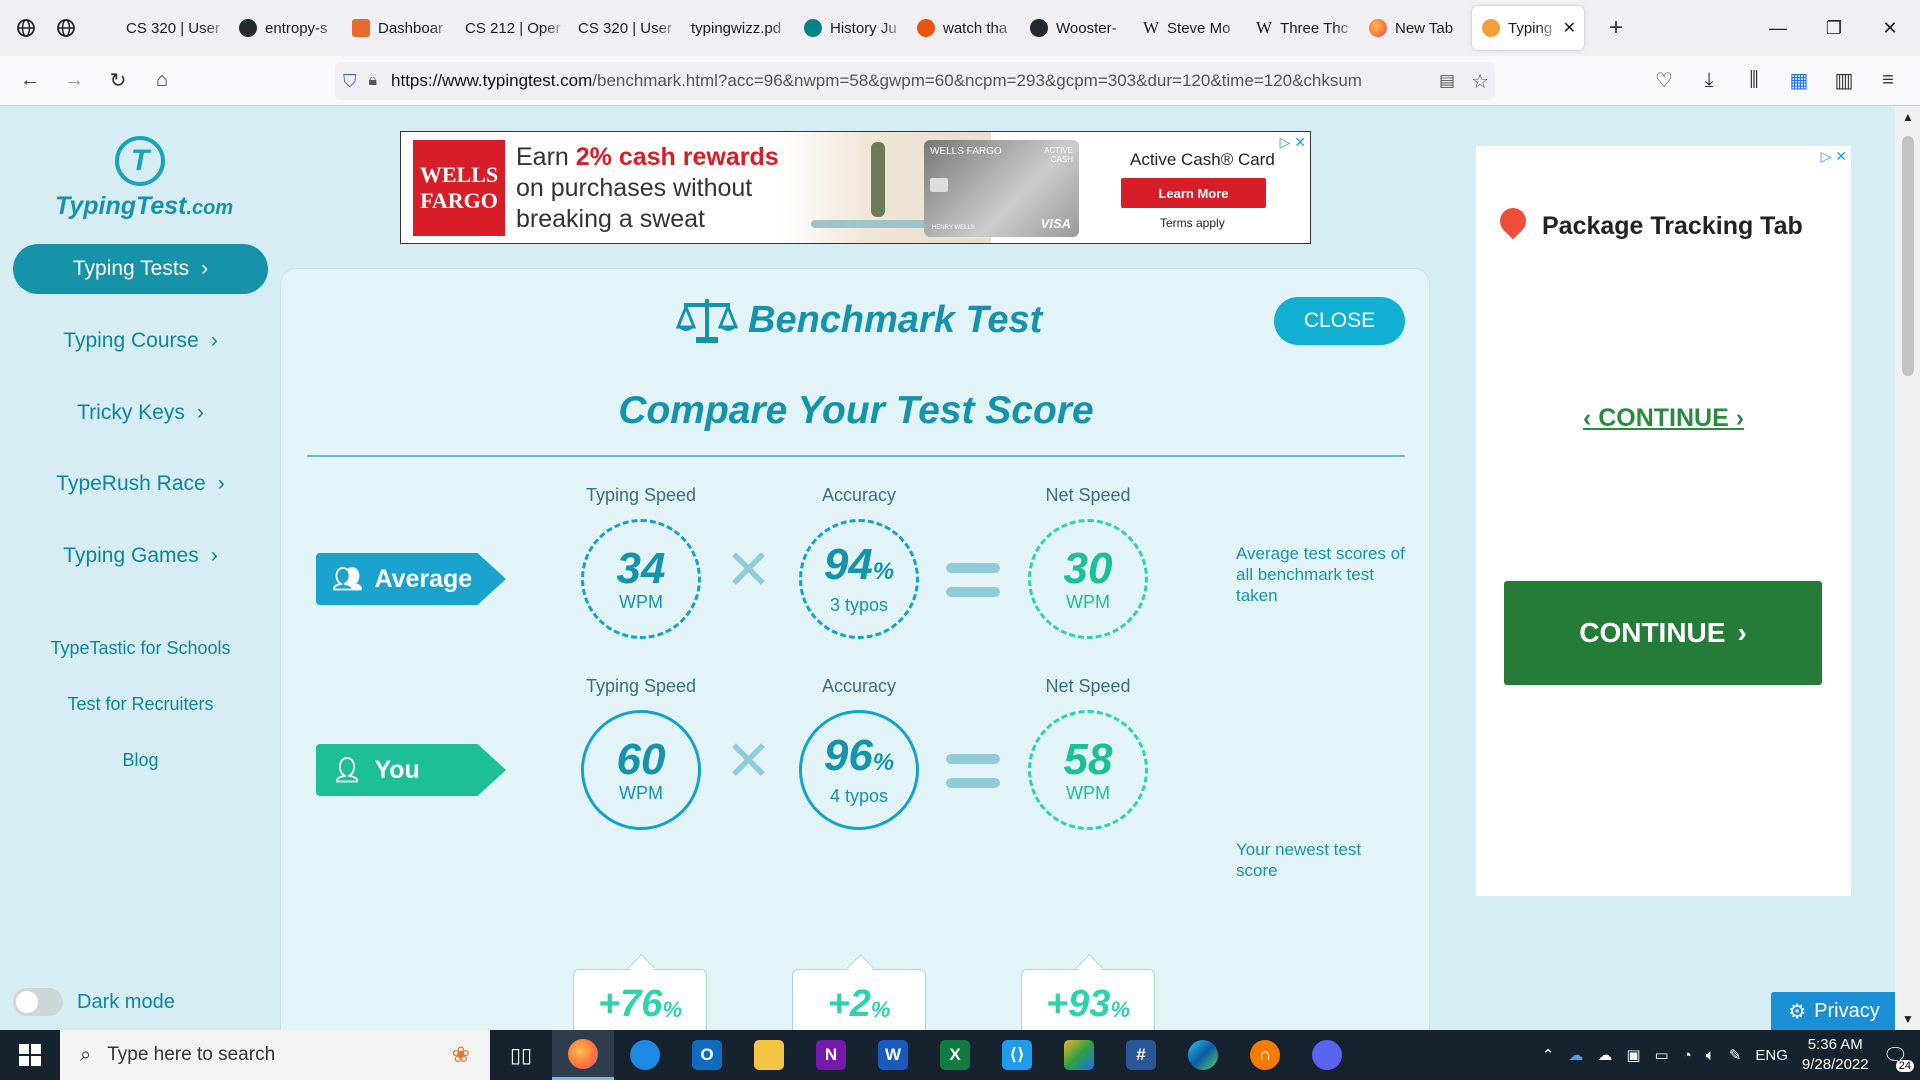 Image resolution: width=1920 pixels, height=1080 pixels. Describe the element at coordinates (1890, 28) in the screenshot. I see `close-window-icon: ✕` at that location.